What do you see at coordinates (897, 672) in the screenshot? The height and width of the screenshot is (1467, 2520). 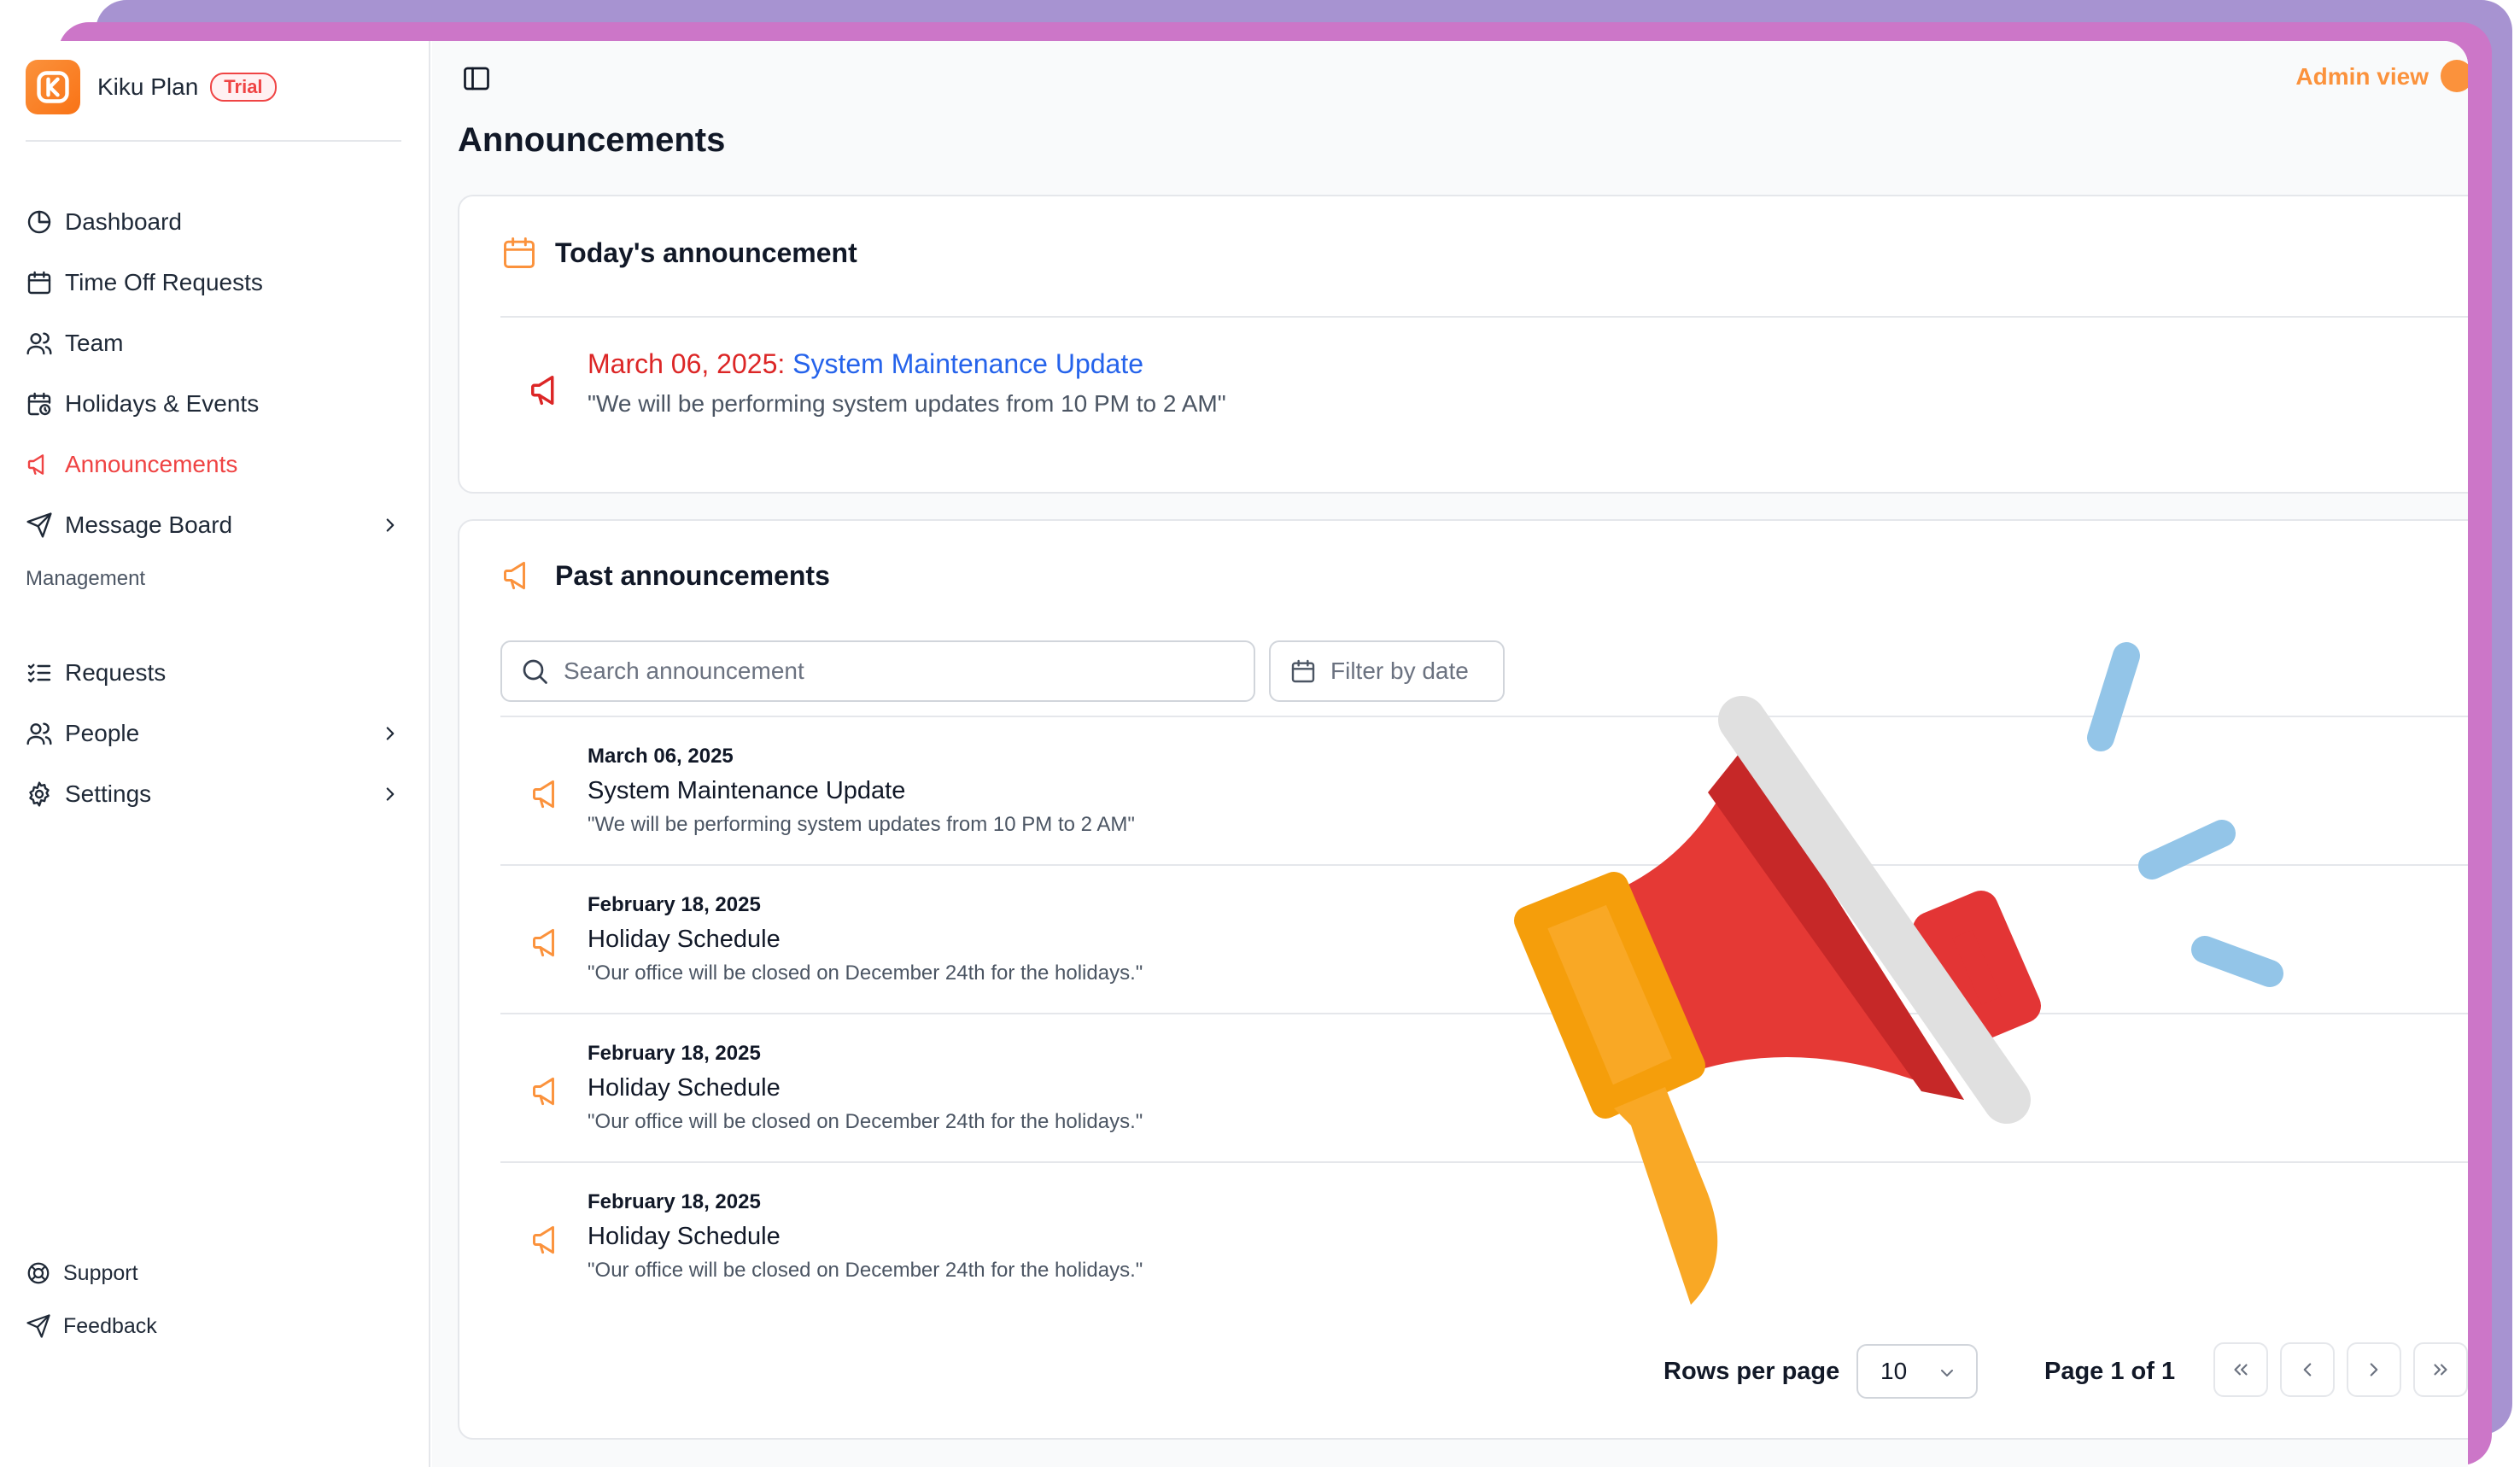 I see `search-input` at bounding box center [897, 672].